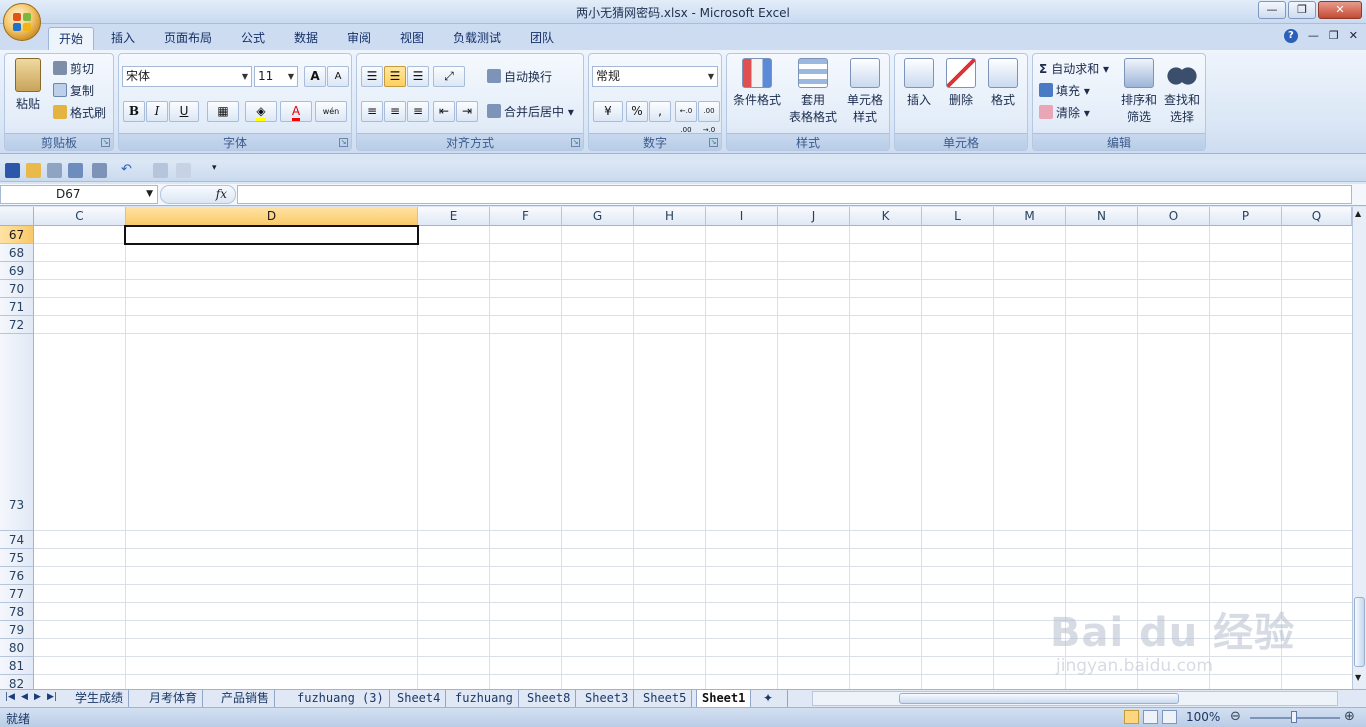 This screenshot has height=727, width=1366. I want to click on tab-home: 开始, so click(71, 38).